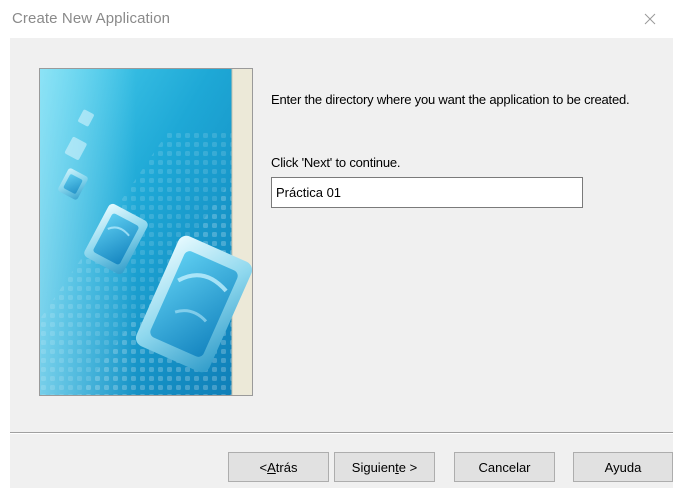  What do you see at coordinates (286, 467) in the screenshot?
I see `back-button-label-post: trás` at bounding box center [286, 467].